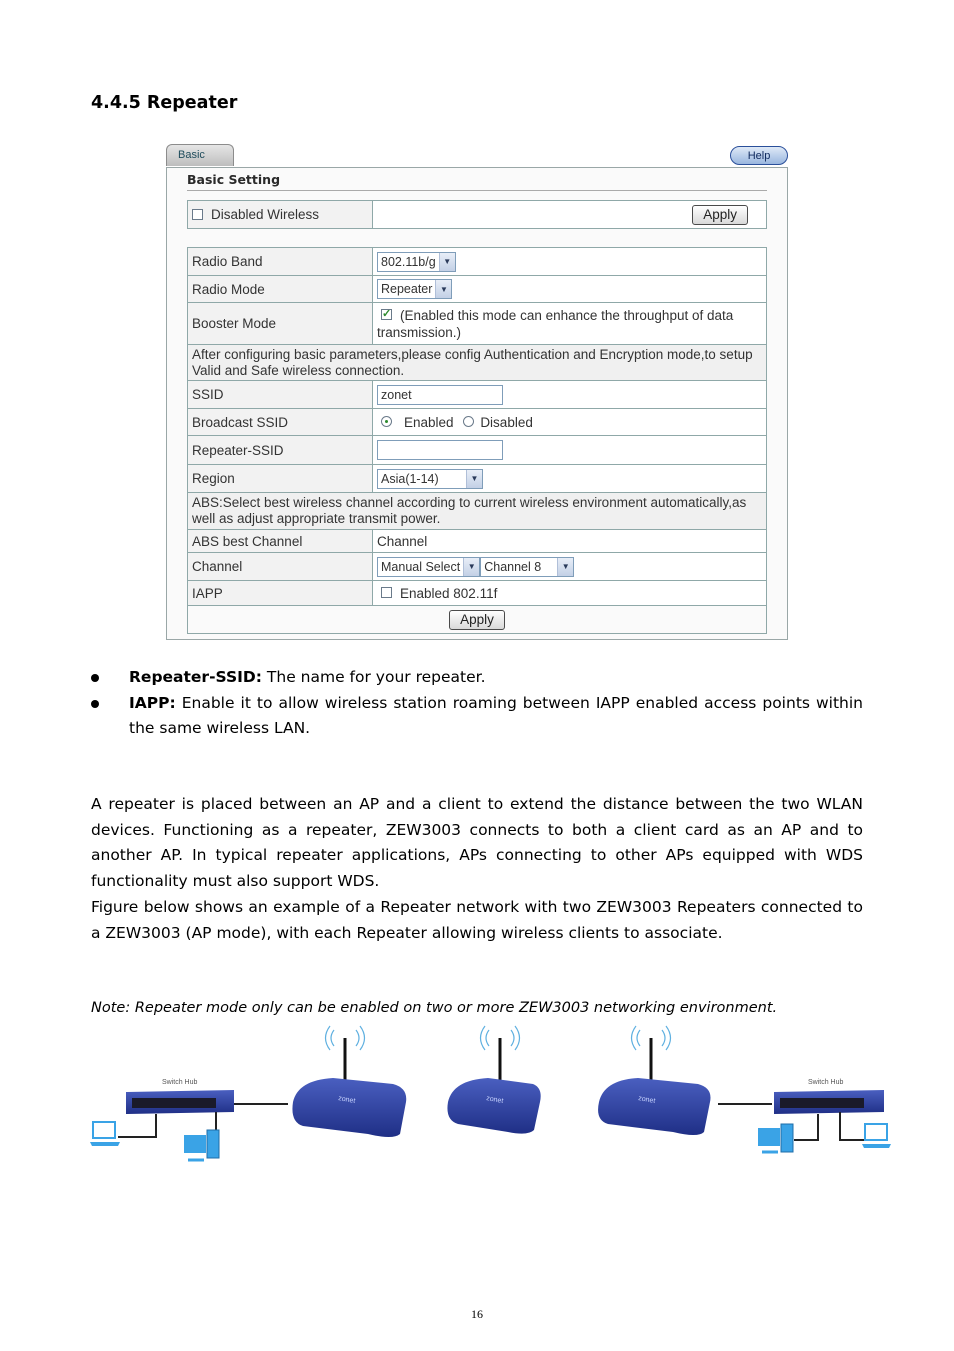  Describe the element at coordinates (152, 702) in the screenshot. I see `bullet-term: IAPP:` at that location.